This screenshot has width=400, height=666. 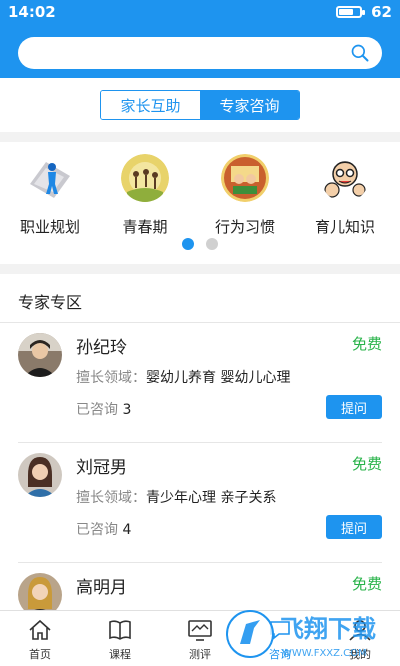 What do you see at coordinates (200, 654) in the screenshot?
I see `nav-label: 测评` at bounding box center [200, 654].